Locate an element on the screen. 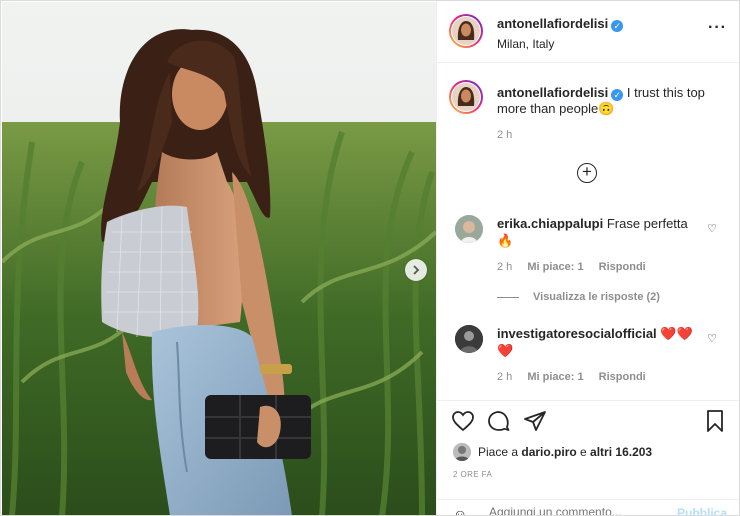  story-ring is located at coordinates (466, 31).